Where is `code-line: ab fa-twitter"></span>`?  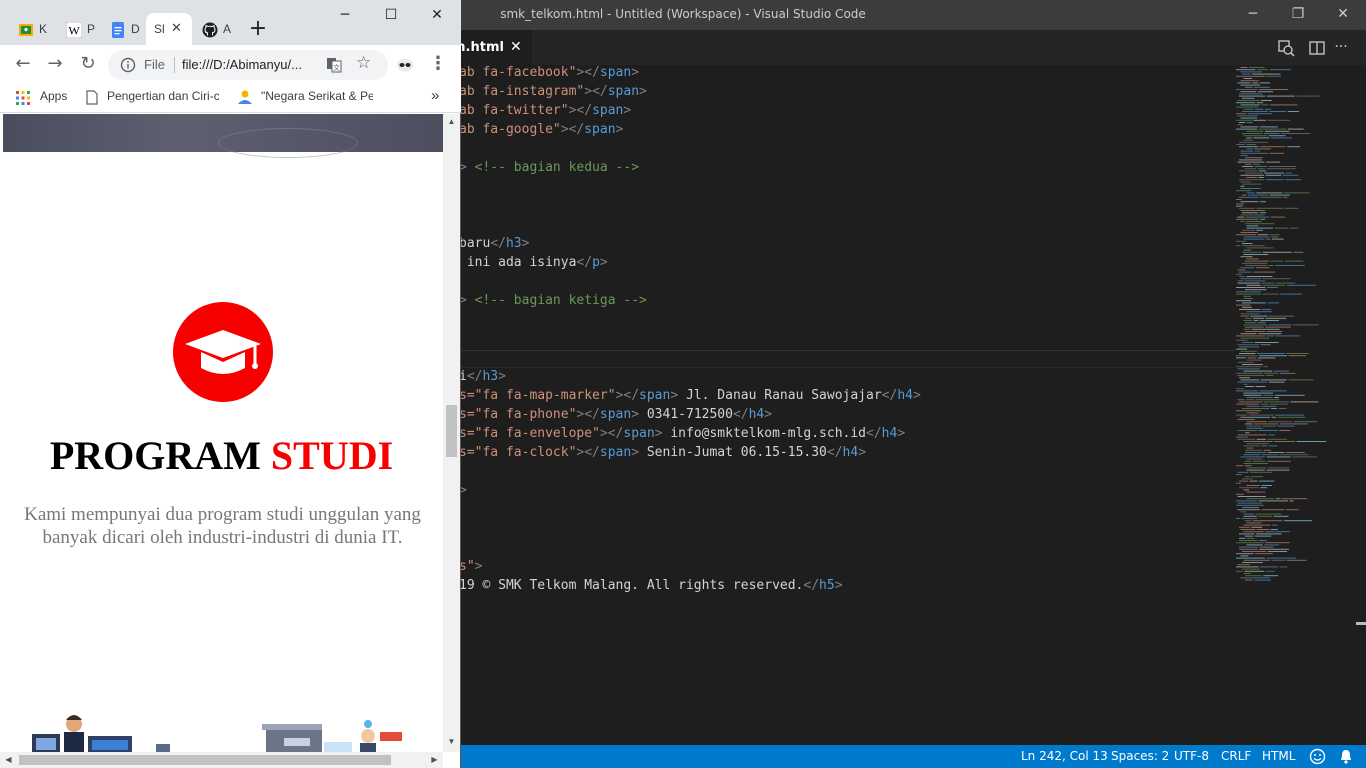 code-line: ab fa-twitter"></span> is located at coordinates (545, 112).